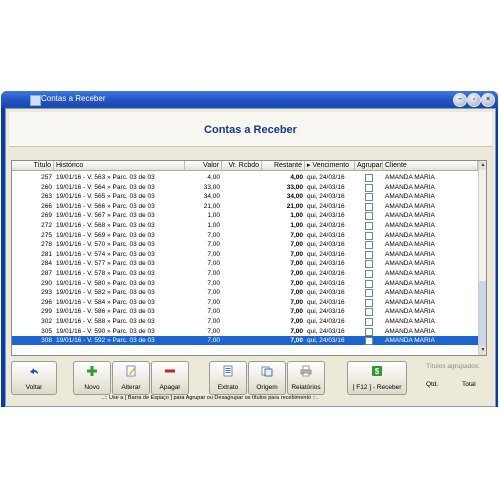 The image size is (500, 500). What do you see at coordinates (294, 206) in the screenshot?
I see `row-restante: 21,00` at bounding box center [294, 206].